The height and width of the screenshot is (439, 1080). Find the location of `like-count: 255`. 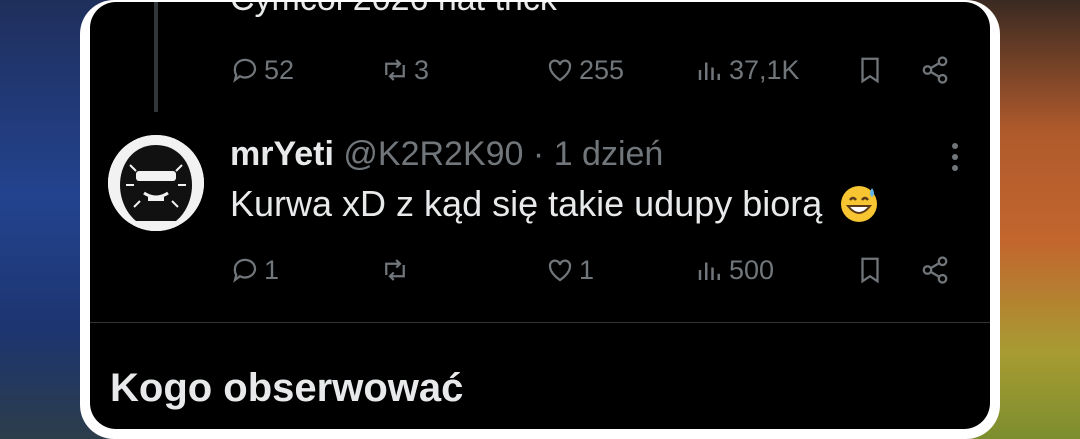

like-count: 255 is located at coordinates (602, 69).